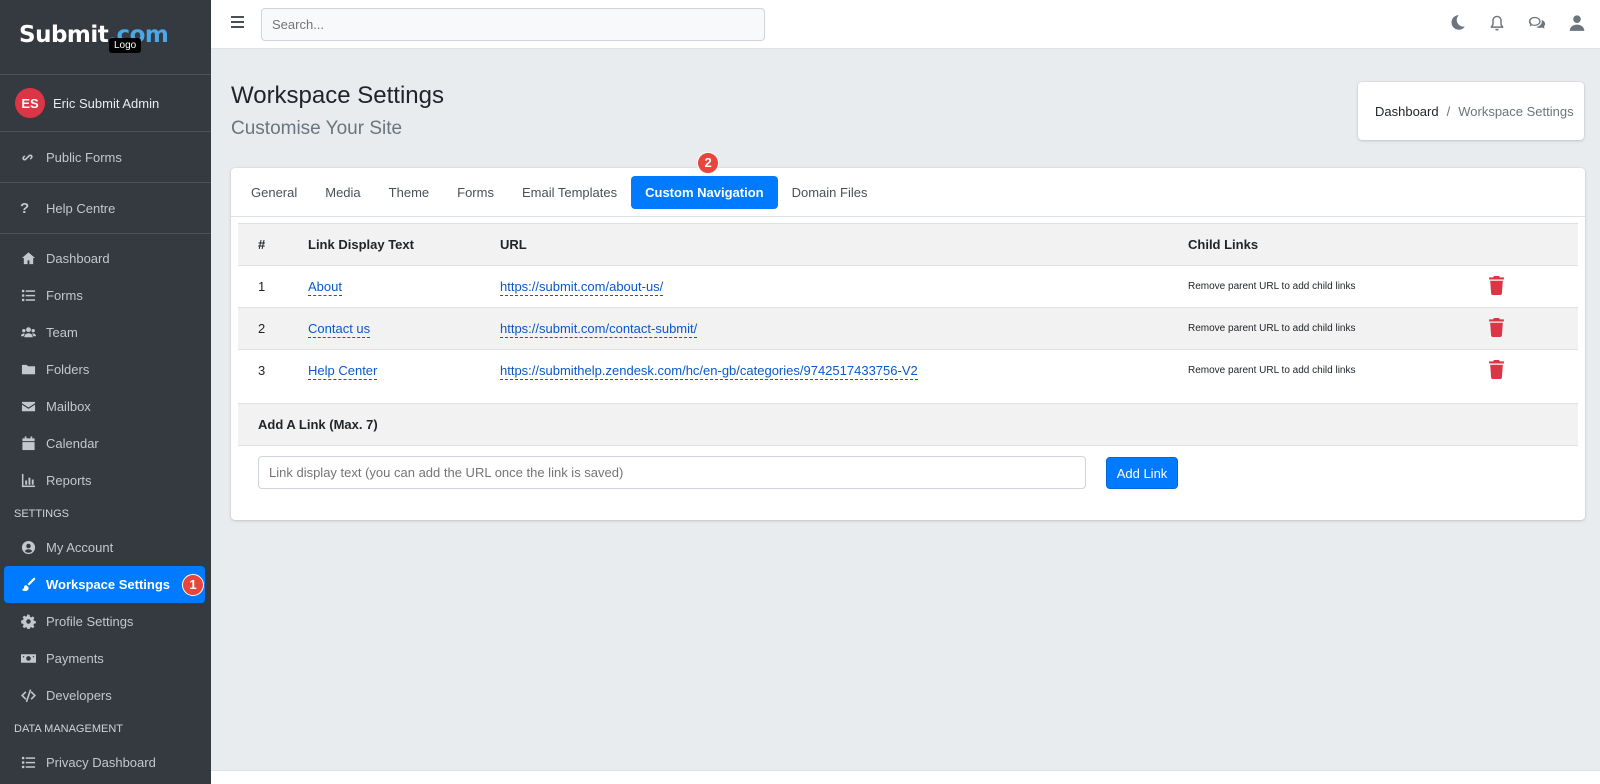 This screenshot has width=1600, height=784. I want to click on sidebar-item-reports: Reports, so click(105, 480).